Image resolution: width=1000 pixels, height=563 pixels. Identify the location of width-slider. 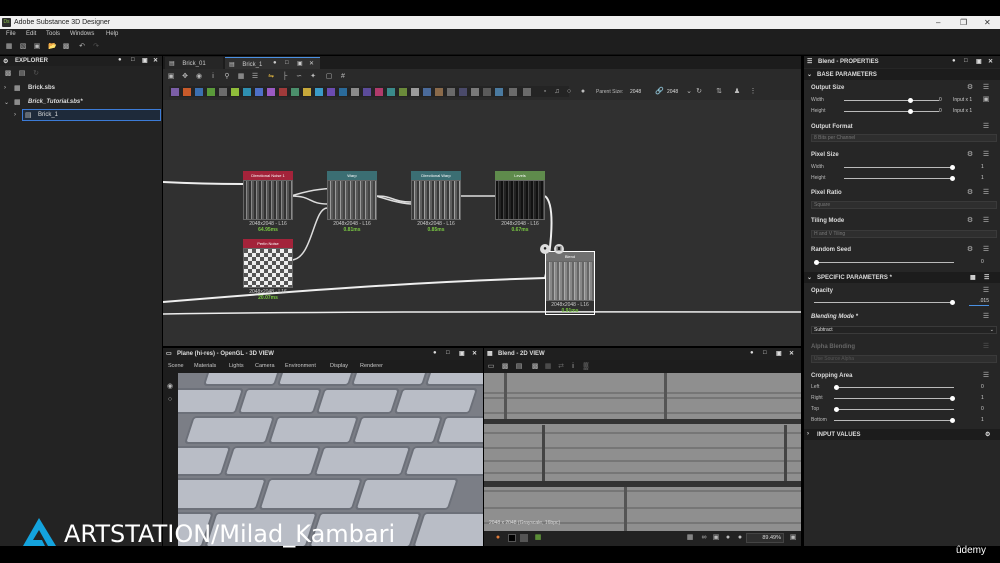
(891, 100).